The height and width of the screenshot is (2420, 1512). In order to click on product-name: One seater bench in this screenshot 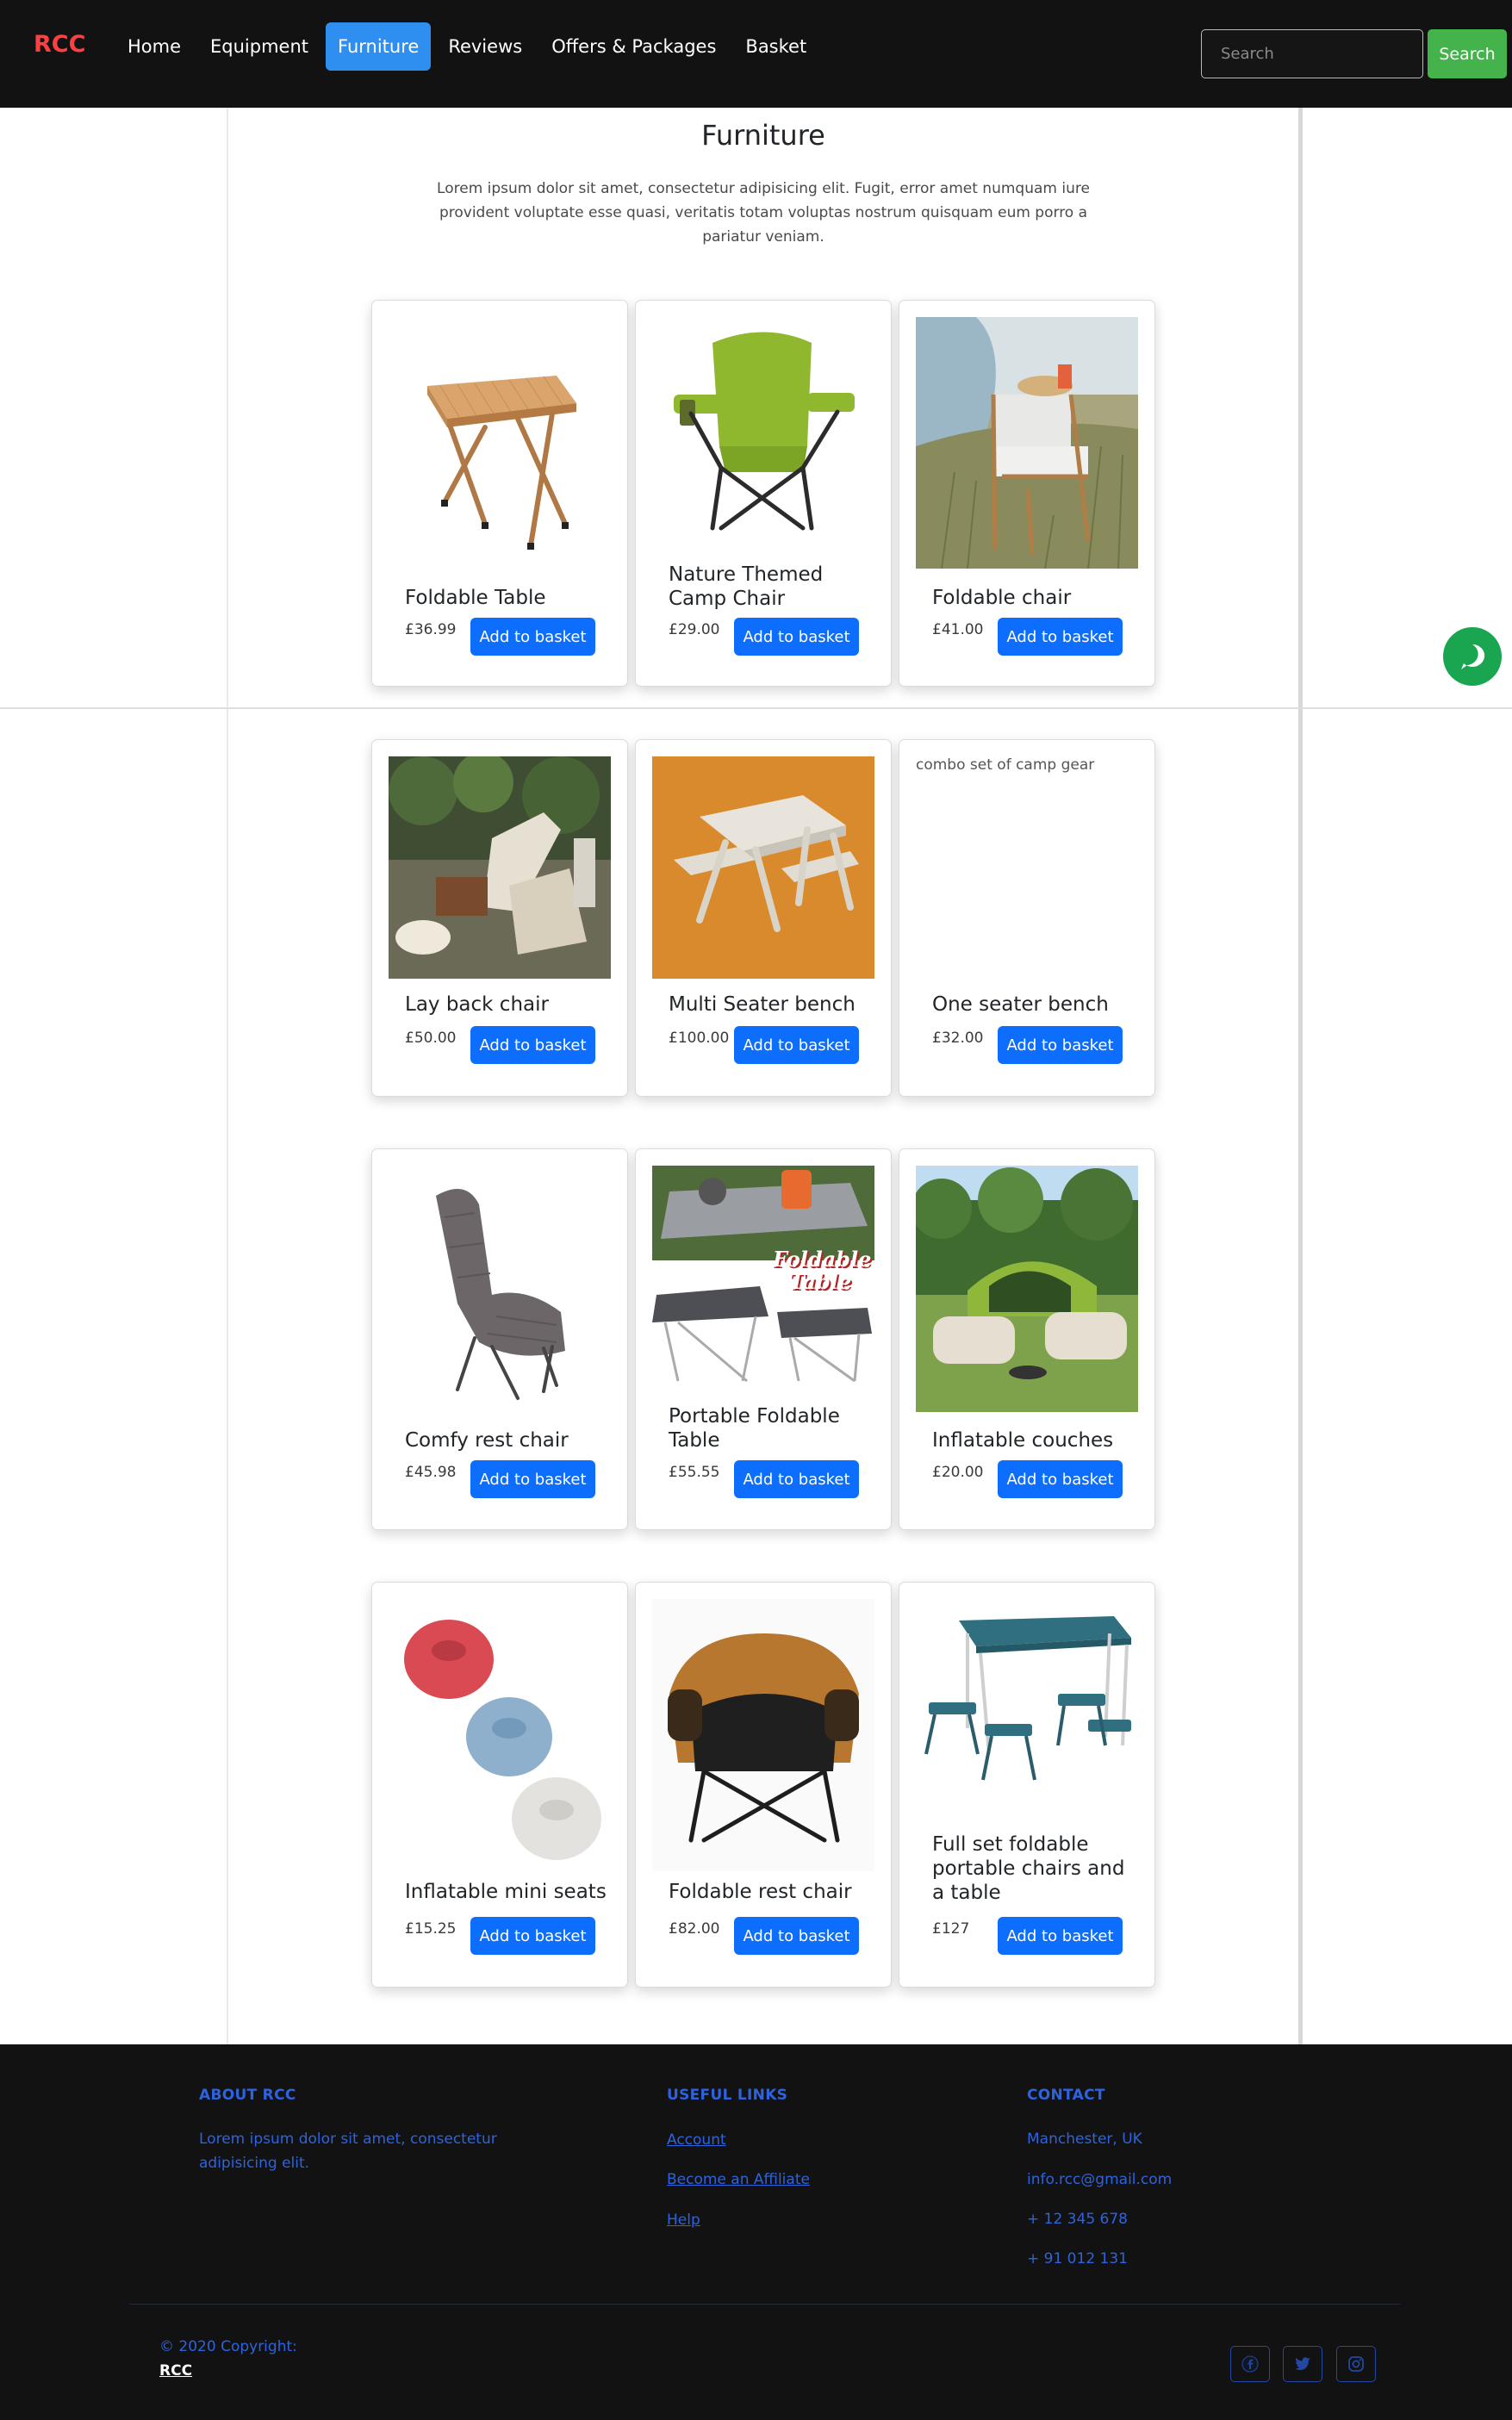, I will do `click(1021, 1005)`.